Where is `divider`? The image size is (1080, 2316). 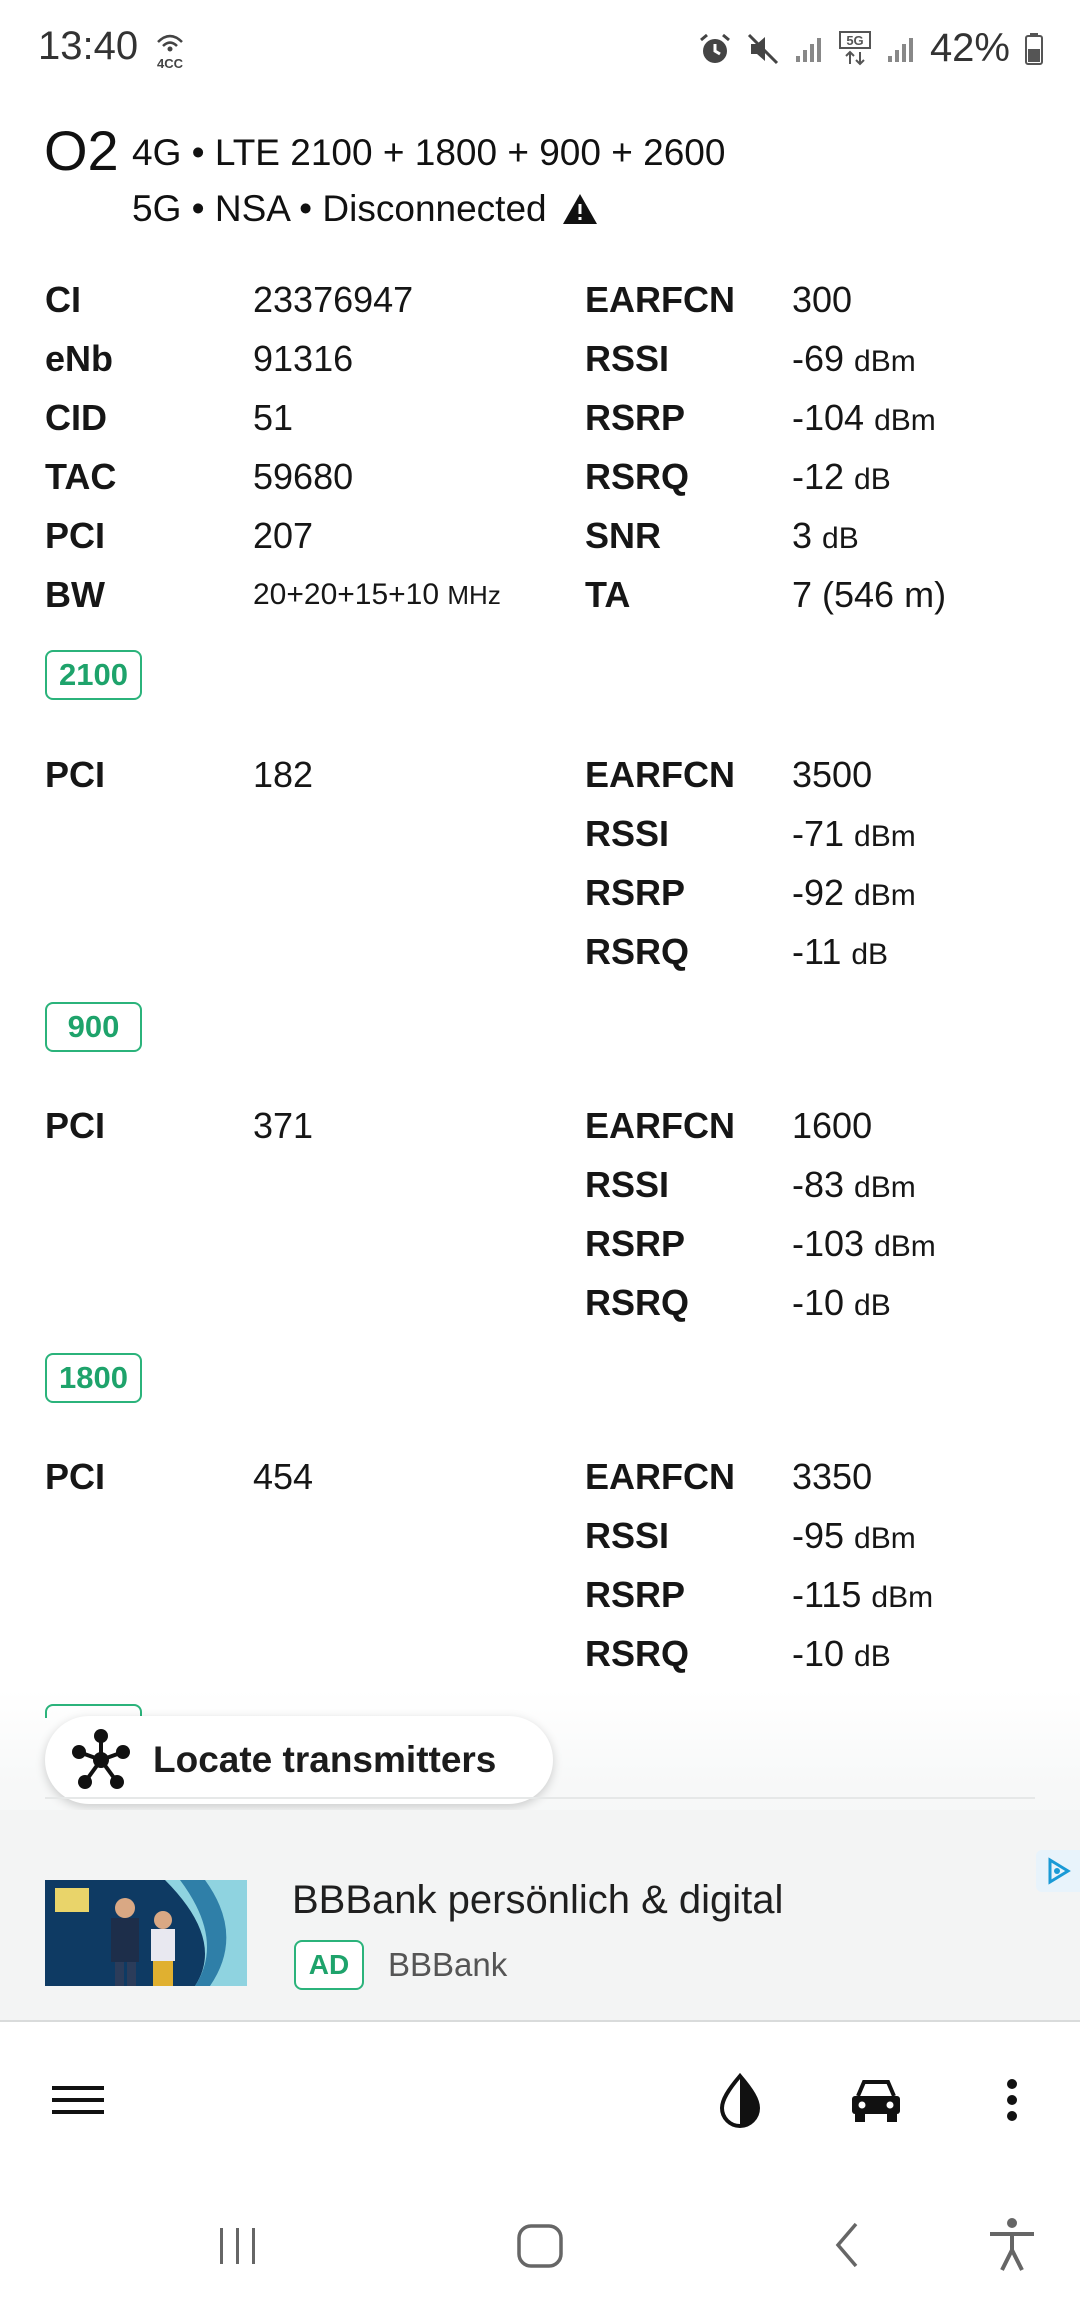 divider is located at coordinates (540, 1798).